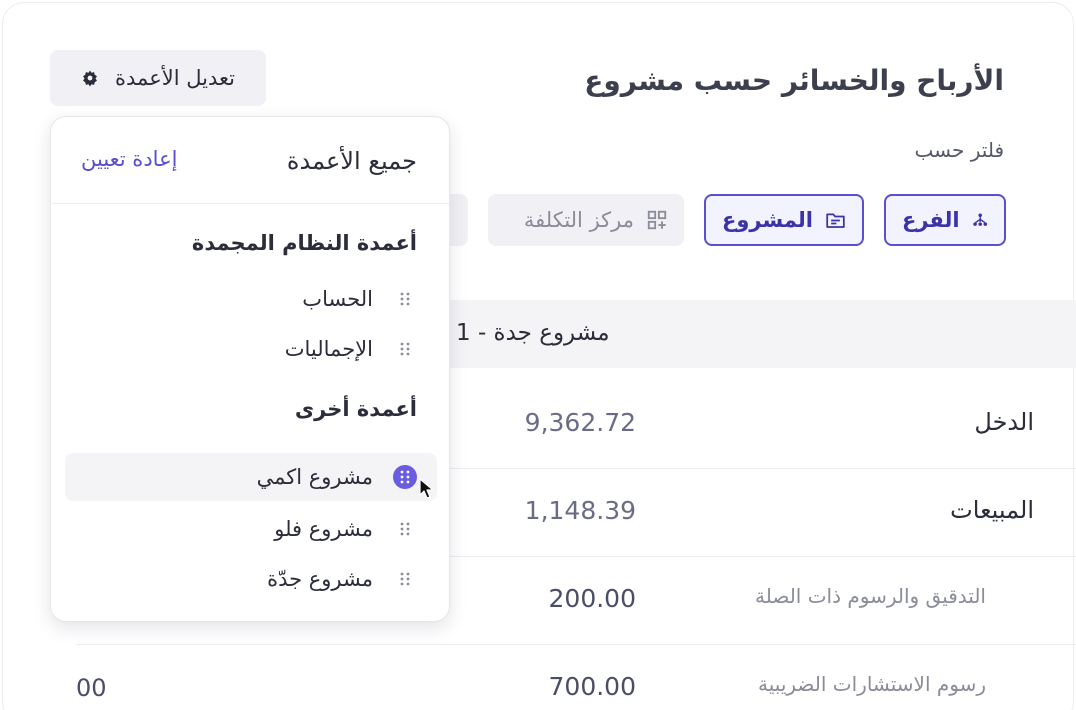 This screenshot has height=710, width=1076. What do you see at coordinates (870, 596) in the screenshot?
I see `row-label: التدقيق والرسوم ذات الصلة` at bounding box center [870, 596].